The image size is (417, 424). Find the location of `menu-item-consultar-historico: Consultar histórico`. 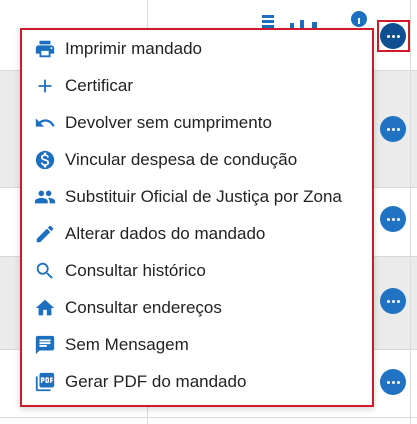

menu-item-consultar-historico: Consultar histórico is located at coordinates (197, 270).